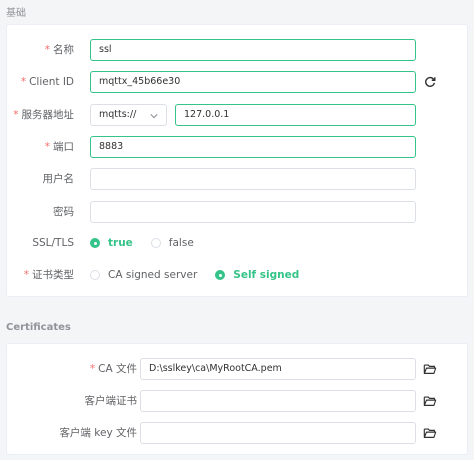  Describe the element at coordinates (111, 243) in the screenshot. I see `ssl-tls-true-radio: true` at that location.